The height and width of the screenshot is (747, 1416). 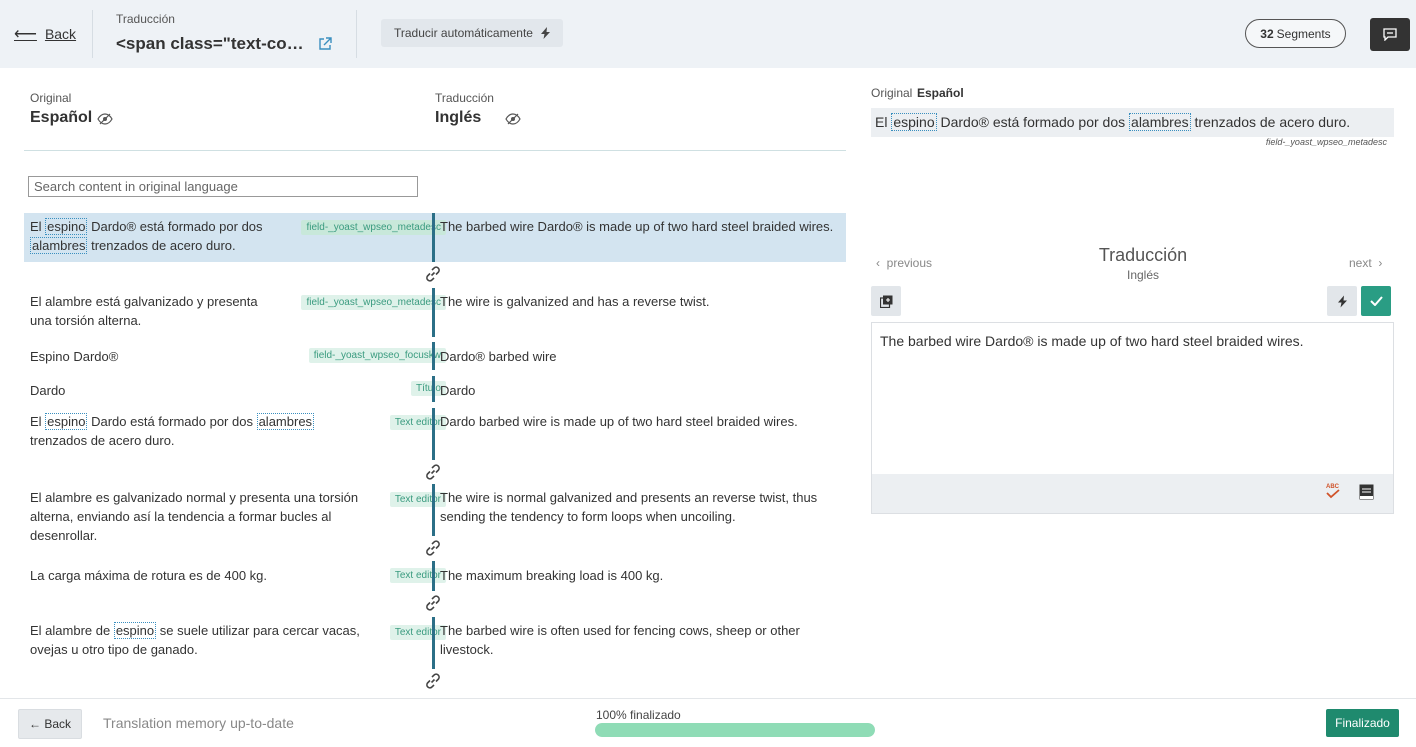 I want to click on editor-toolbar: ABC, so click(x=1132, y=493).